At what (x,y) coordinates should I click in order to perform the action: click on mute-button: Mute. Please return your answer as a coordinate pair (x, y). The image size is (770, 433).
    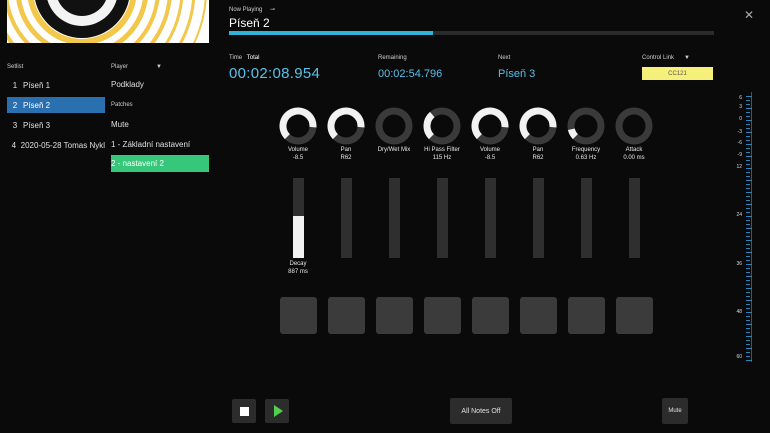
    Looking at the image, I should click on (675, 411).